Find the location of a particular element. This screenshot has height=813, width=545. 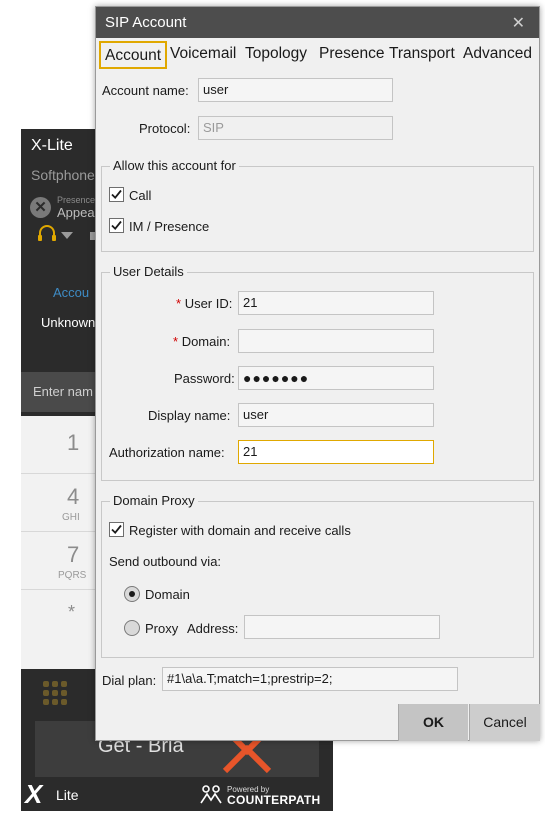

account-link: Accou is located at coordinates (71, 292).